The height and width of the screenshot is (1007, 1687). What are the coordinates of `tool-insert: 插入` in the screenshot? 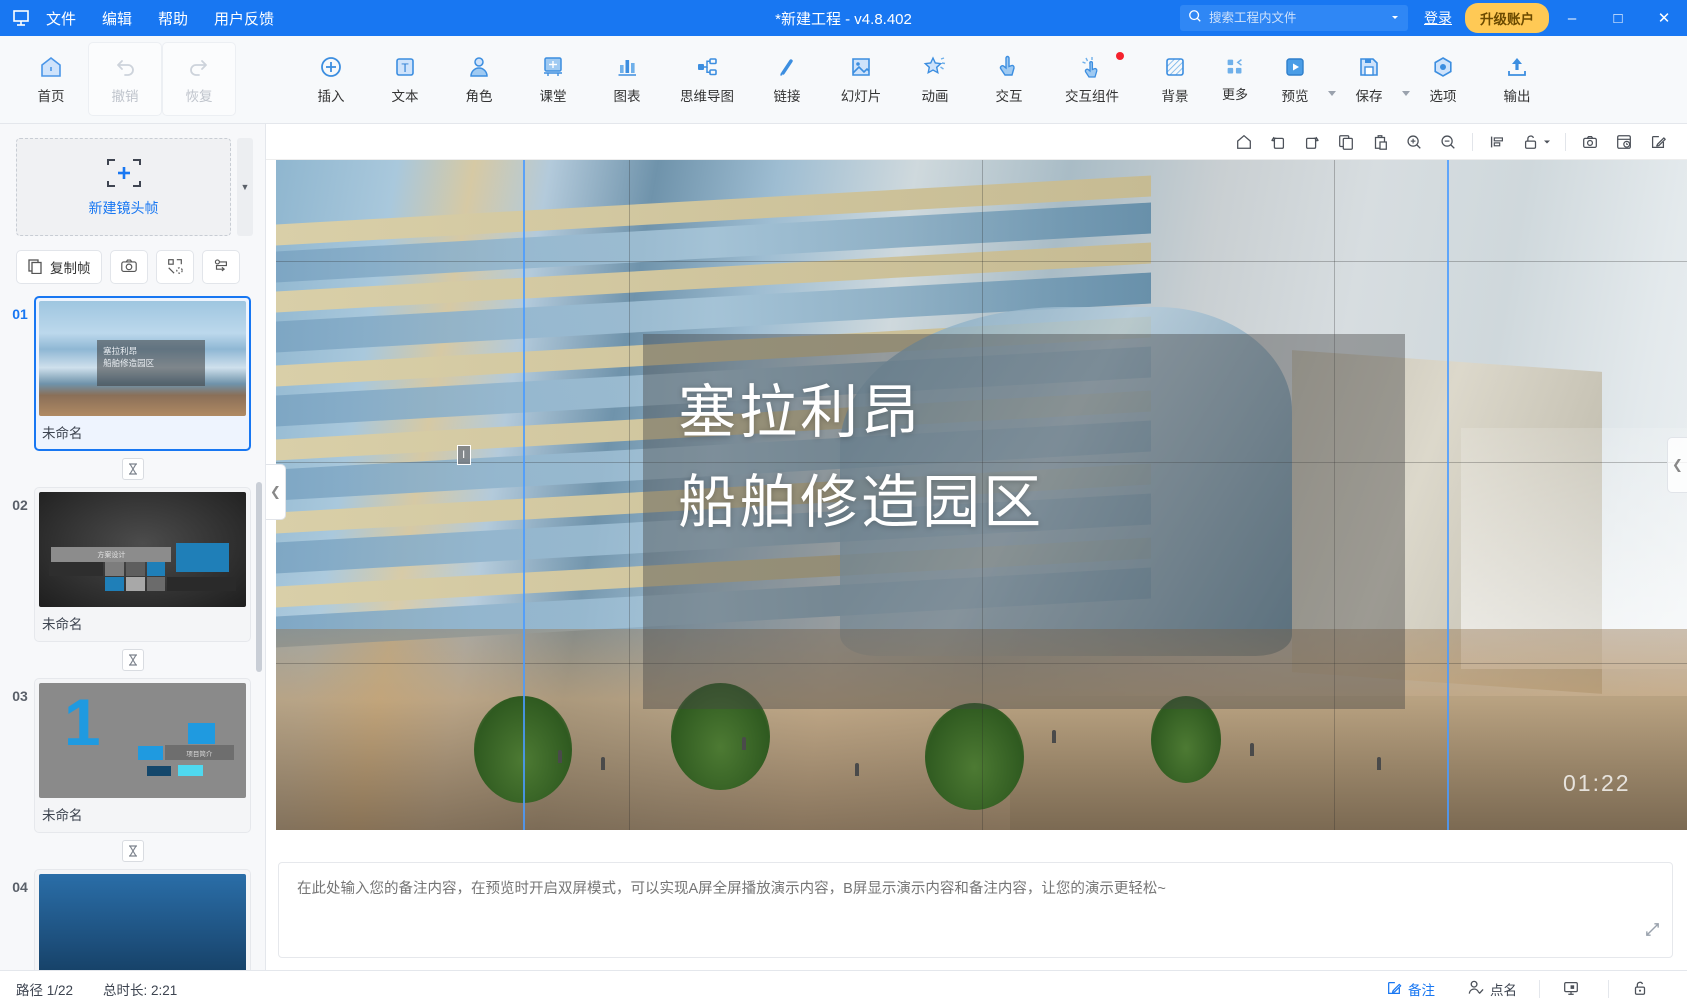 It's located at (331, 79).